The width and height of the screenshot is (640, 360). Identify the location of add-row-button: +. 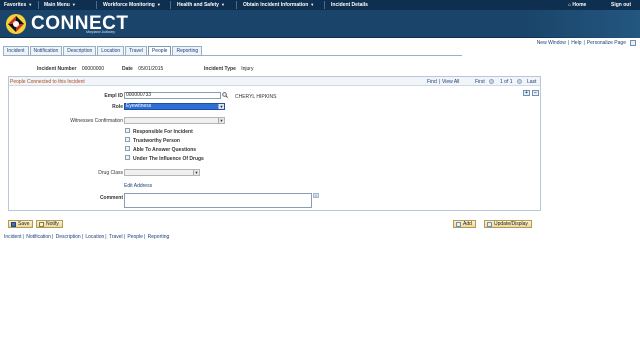
(526, 93).